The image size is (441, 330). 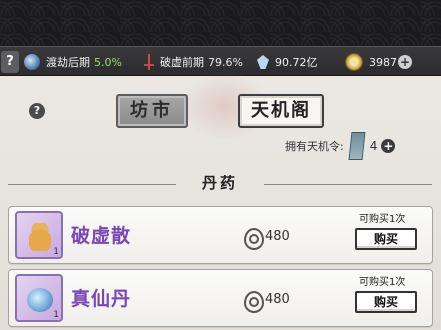 I want to click on token-label: 拥有天机令:, so click(x=314, y=146).